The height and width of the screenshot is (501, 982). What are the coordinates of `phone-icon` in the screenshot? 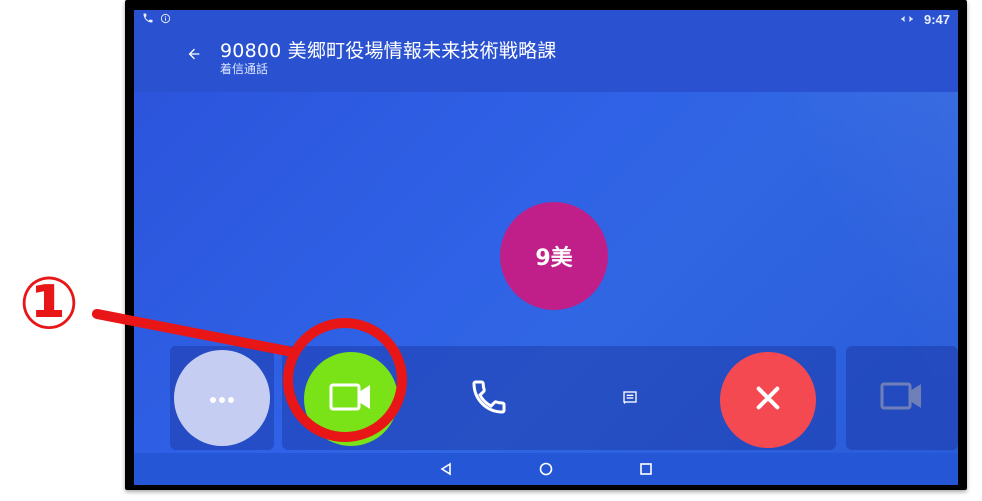 It's located at (489, 399).